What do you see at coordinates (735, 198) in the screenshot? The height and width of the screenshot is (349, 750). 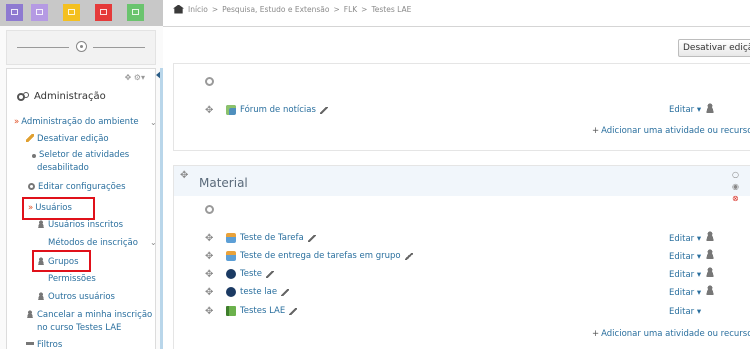 I see `delete-icon: ⊗` at bounding box center [735, 198].